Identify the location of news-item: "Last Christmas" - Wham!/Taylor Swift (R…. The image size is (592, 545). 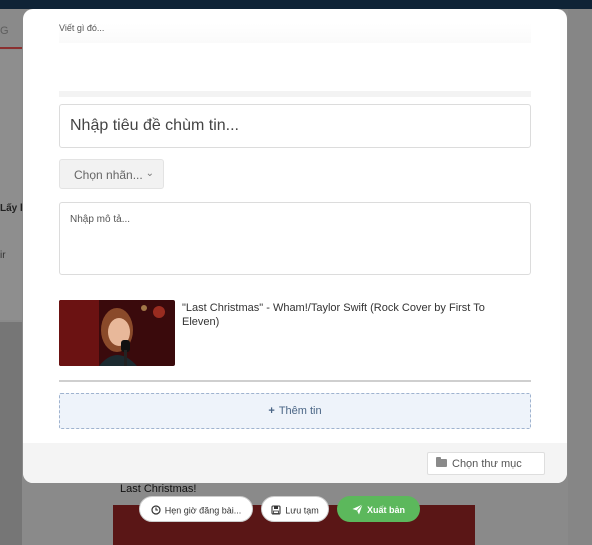
(295, 333).